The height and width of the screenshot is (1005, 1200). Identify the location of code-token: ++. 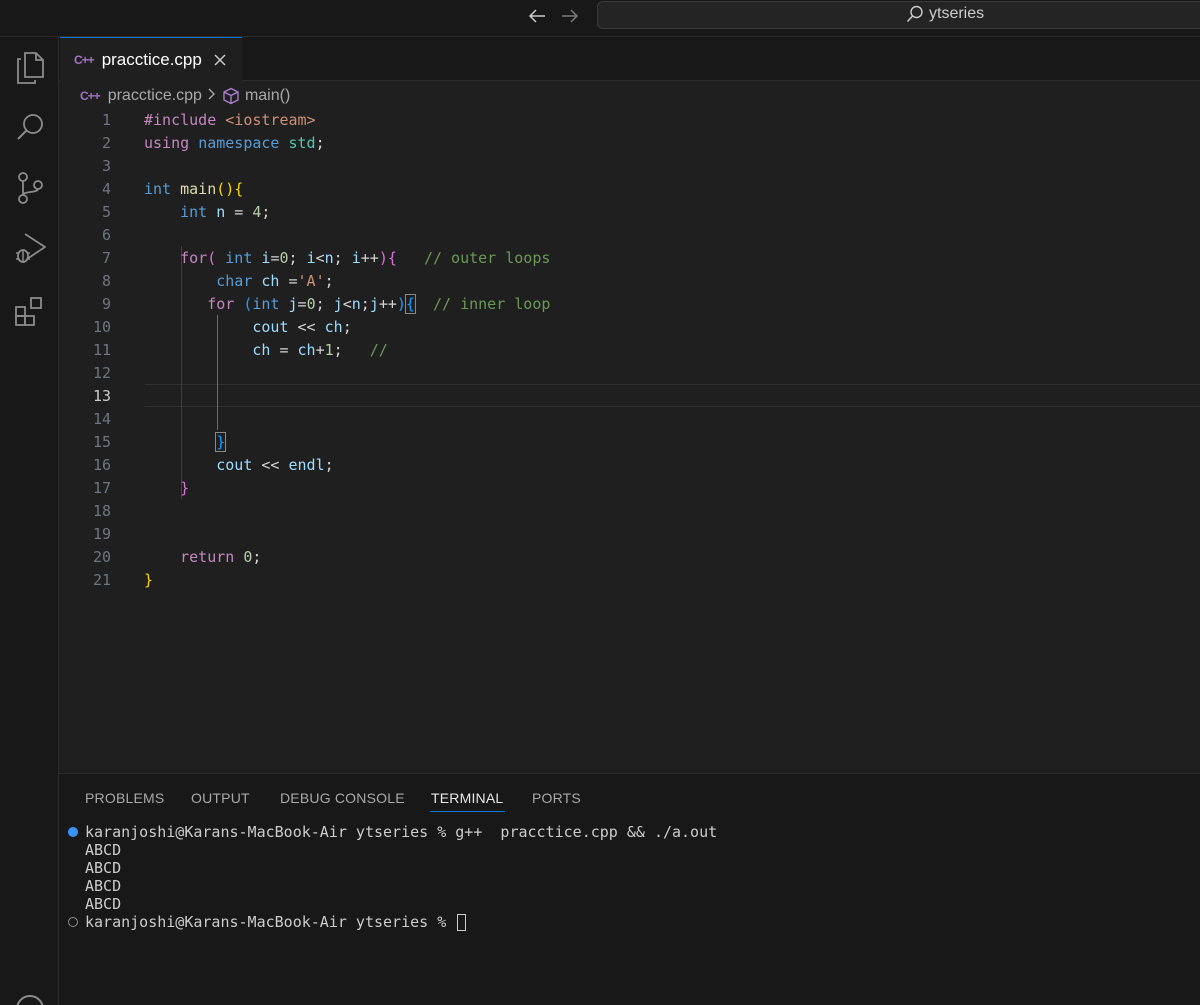
(387, 303).